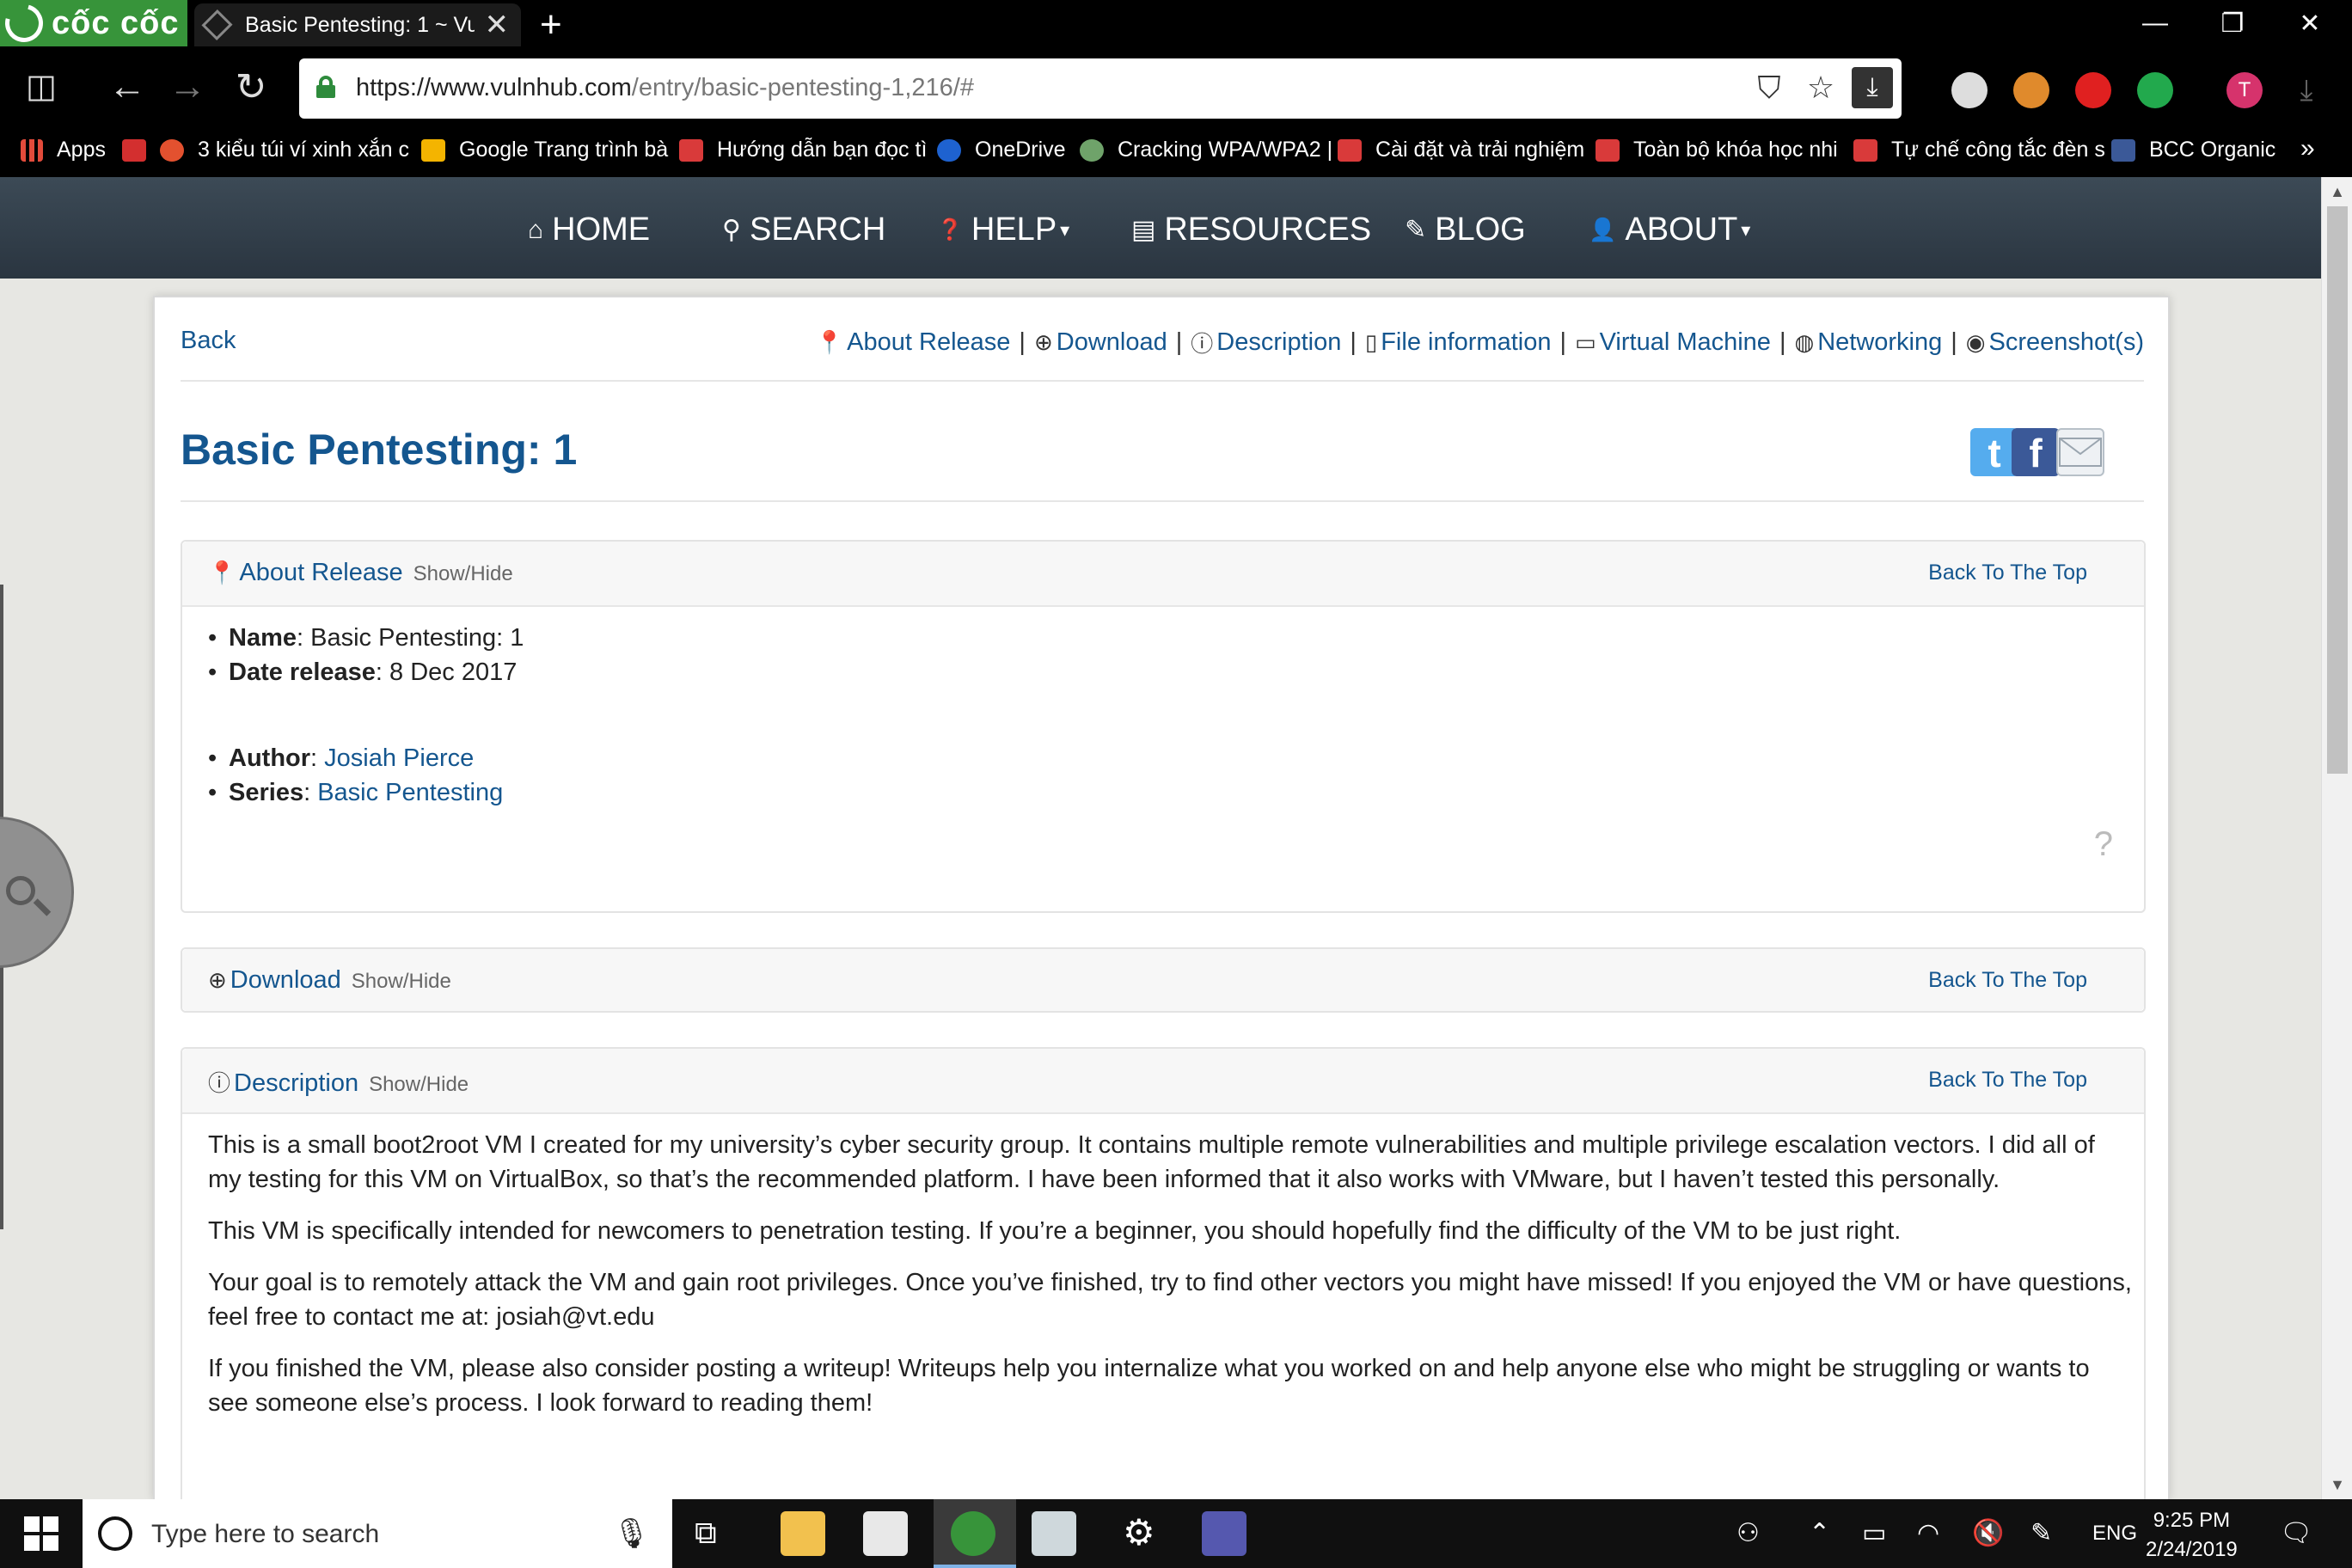  What do you see at coordinates (2337, 490) in the screenshot?
I see `scrollbar-thumb` at bounding box center [2337, 490].